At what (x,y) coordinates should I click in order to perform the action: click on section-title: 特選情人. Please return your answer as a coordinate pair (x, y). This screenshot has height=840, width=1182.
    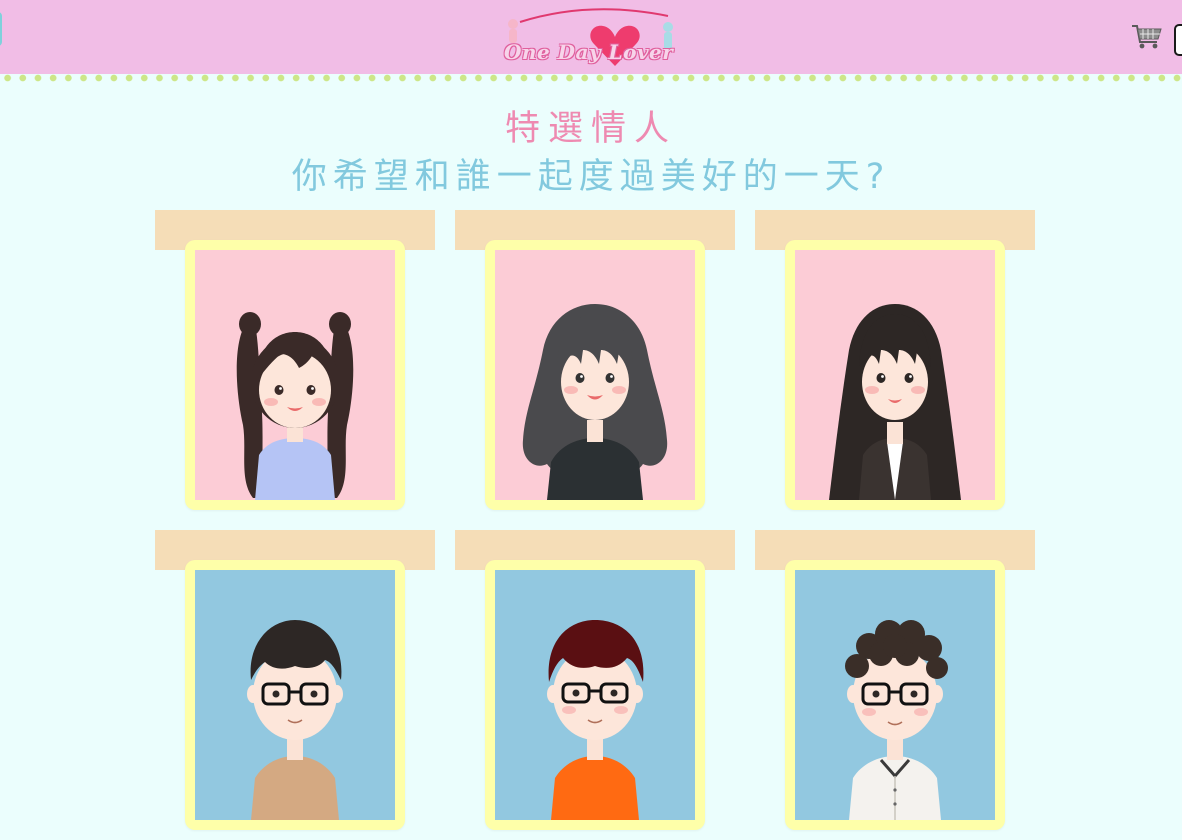
    Looking at the image, I should click on (590, 129).